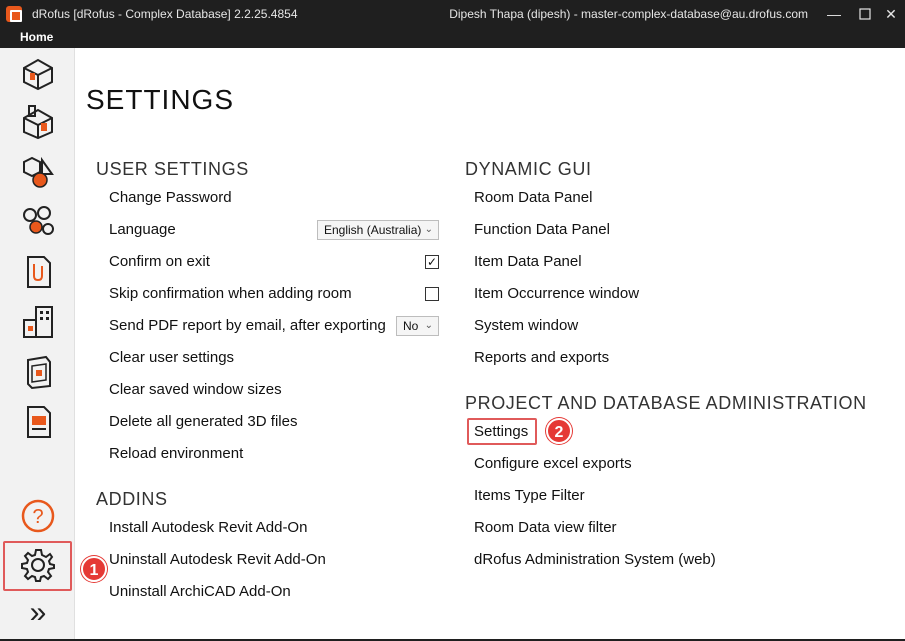 The image size is (905, 641). Describe the element at coordinates (176, 453) in the screenshot. I see `reload-environment-link: Reload environment` at that location.